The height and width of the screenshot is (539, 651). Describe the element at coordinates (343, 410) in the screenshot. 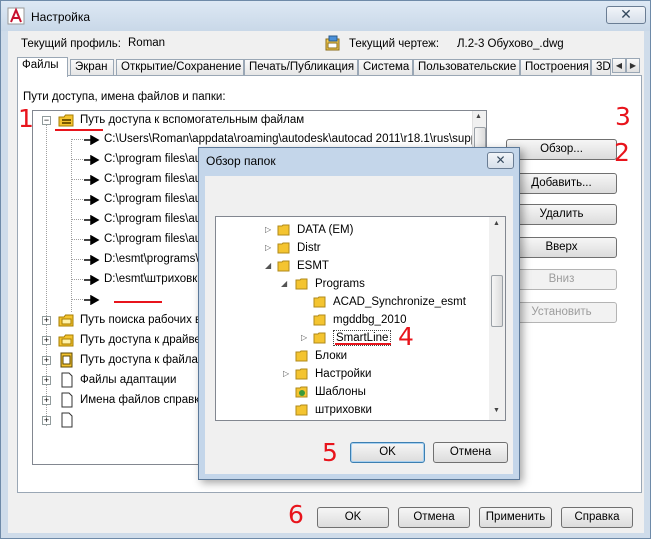

I see `folder-label: штриховки` at that location.